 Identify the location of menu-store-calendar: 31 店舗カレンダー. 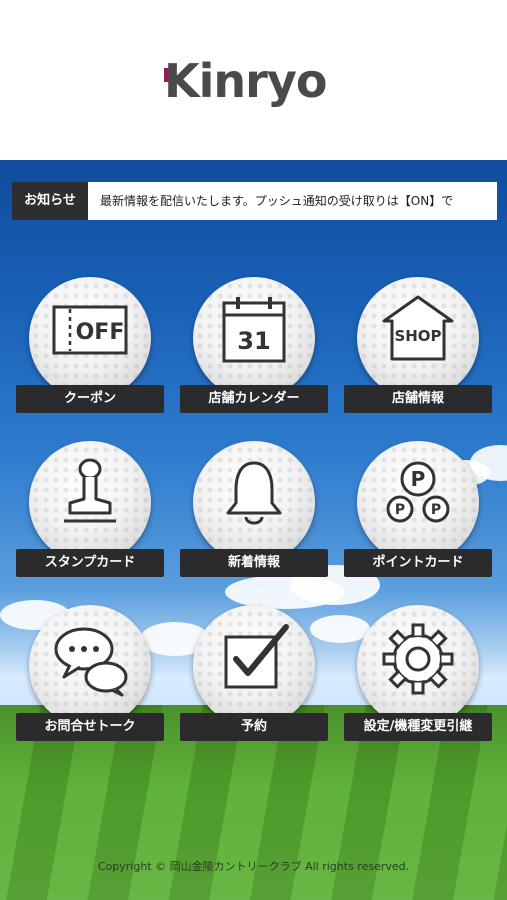
(254, 348).